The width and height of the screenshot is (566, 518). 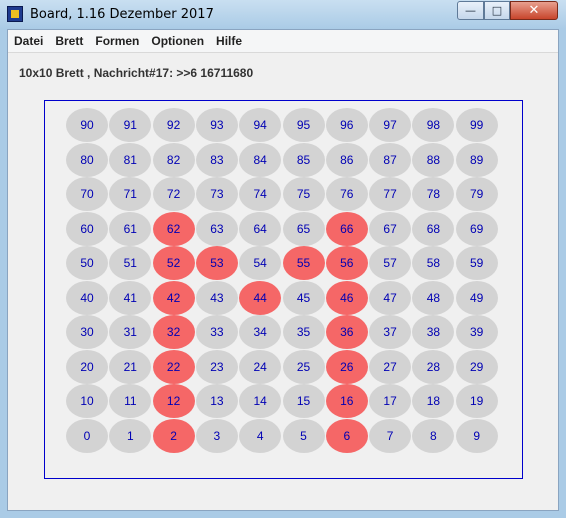 I want to click on title-bar: Board, 1.16 Dezember 2017 — □ ✕, so click(x=283, y=14).